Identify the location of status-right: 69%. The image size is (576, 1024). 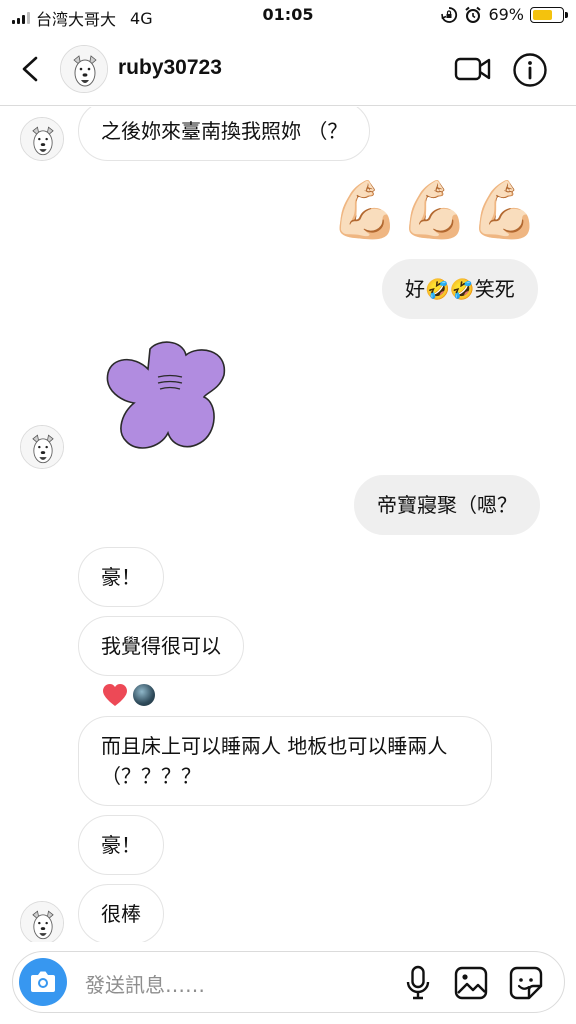
(504, 14).